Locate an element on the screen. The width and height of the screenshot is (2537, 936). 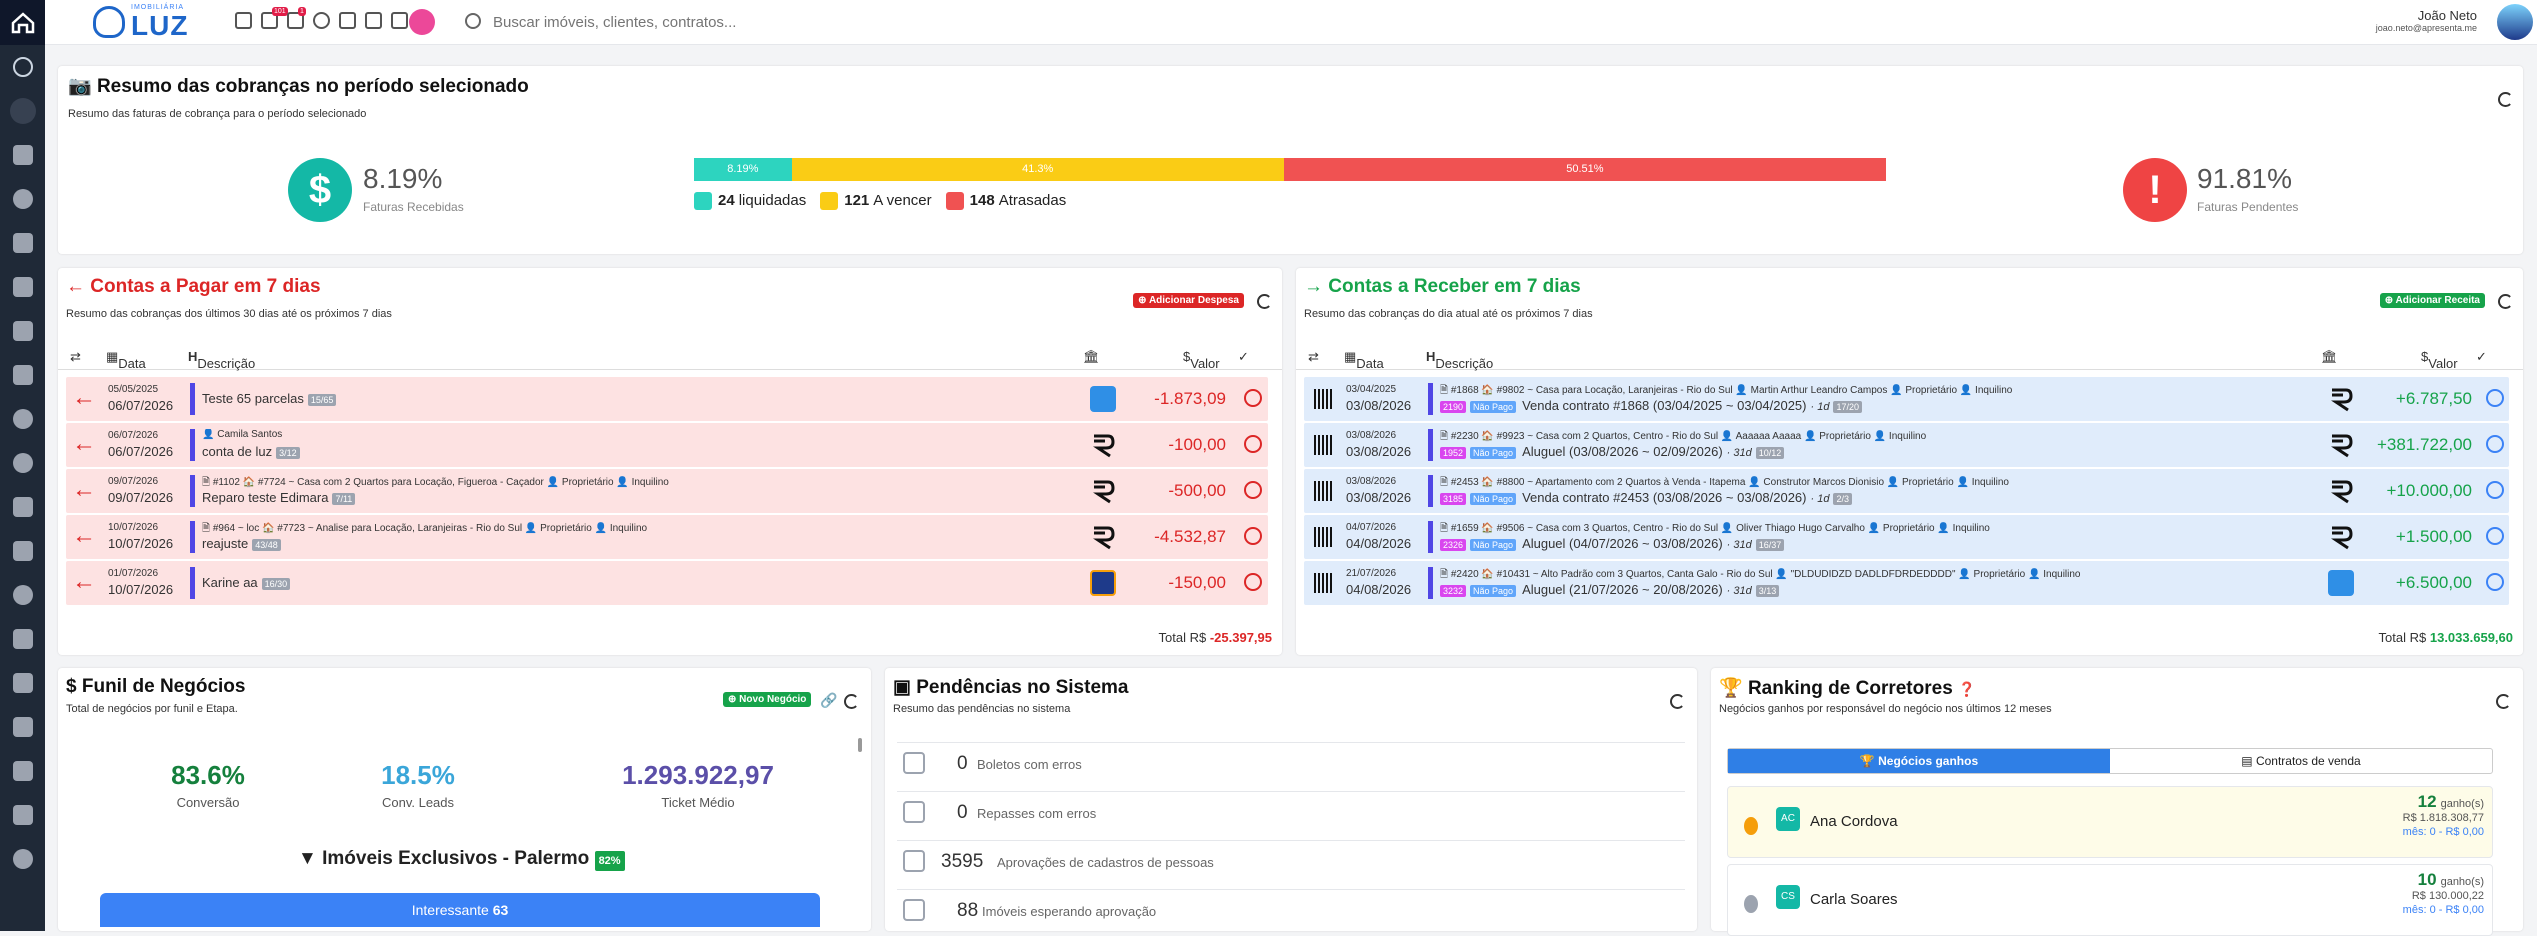
help-icon: ❓ is located at coordinates (1966, 689).